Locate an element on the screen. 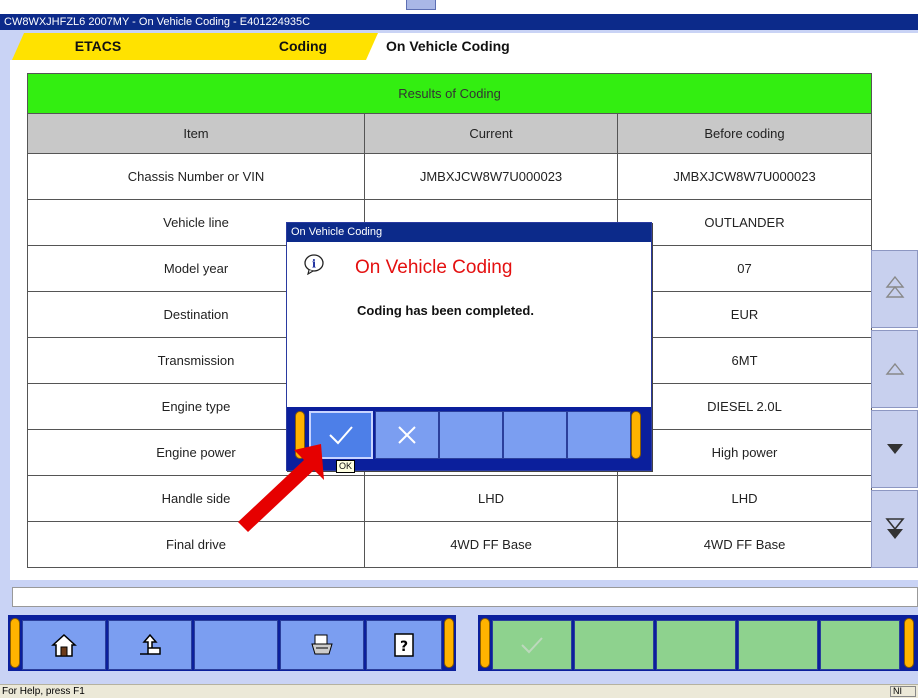 The image size is (918, 698). home-button is located at coordinates (64, 645).